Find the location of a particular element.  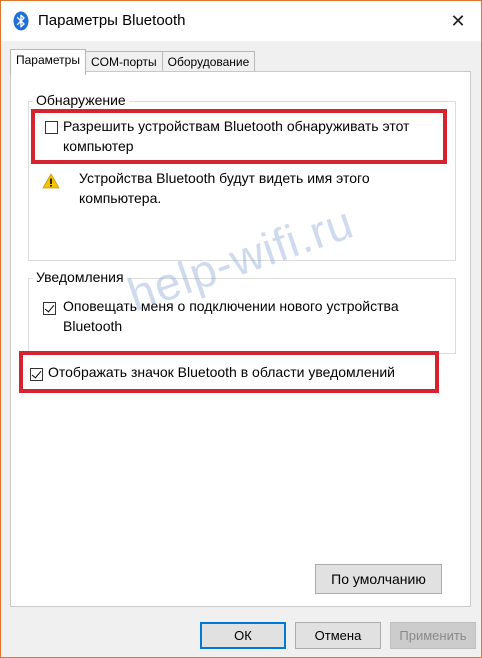

bluetooth-icon is located at coordinates (21, 21).